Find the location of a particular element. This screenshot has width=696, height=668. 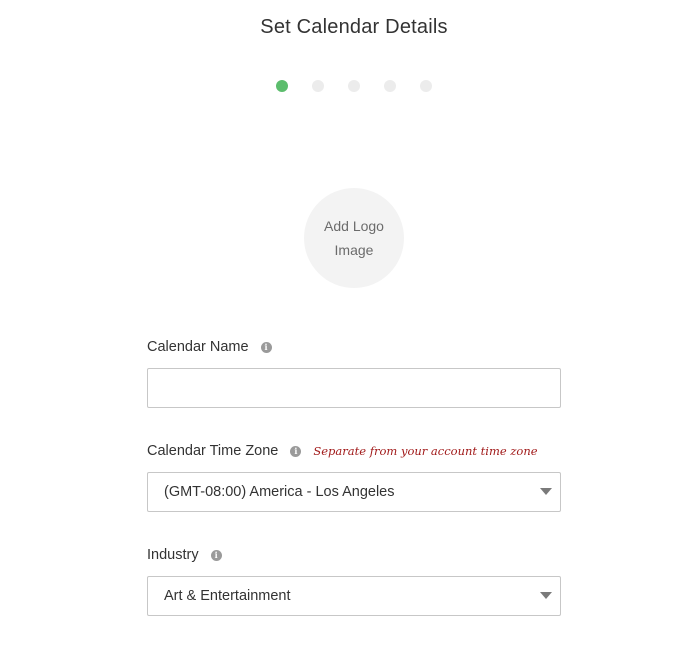

industry-label-row: Industry i is located at coordinates (184, 555).